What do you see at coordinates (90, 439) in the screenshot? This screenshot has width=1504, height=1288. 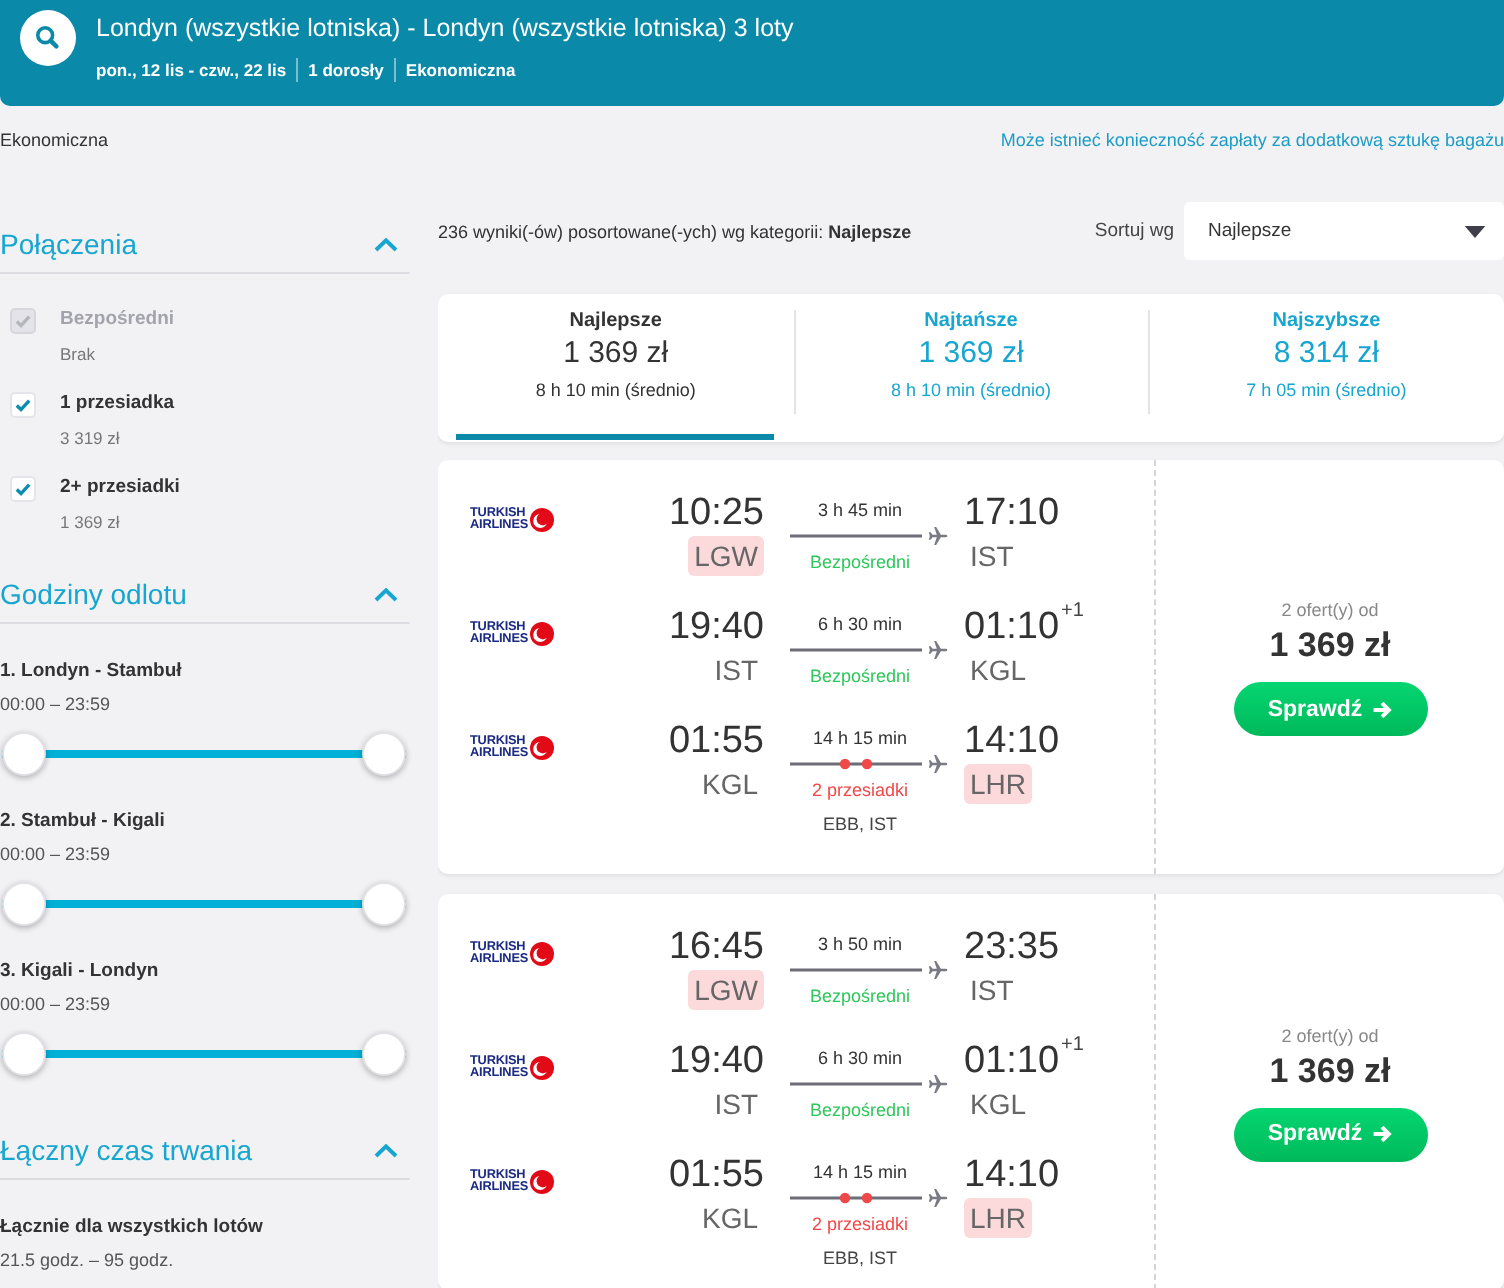 I see `filter-option-price: 3 319 zł` at bounding box center [90, 439].